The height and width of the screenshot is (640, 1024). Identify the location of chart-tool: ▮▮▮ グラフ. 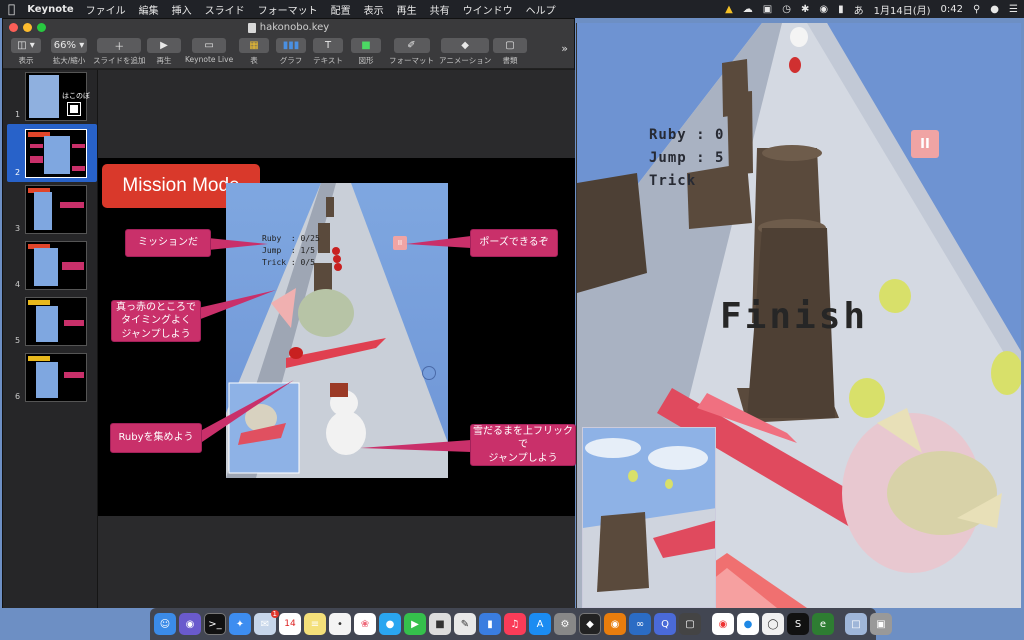
(291, 52).